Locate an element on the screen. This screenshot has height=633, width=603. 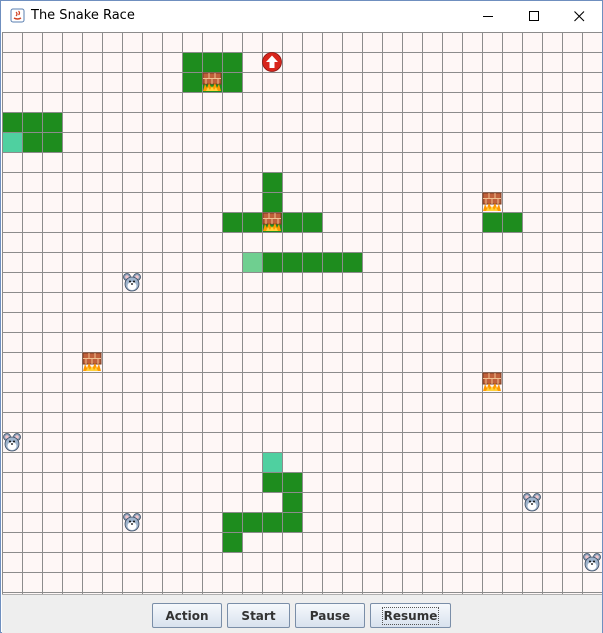
start-button-label: Start is located at coordinates (258, 615).